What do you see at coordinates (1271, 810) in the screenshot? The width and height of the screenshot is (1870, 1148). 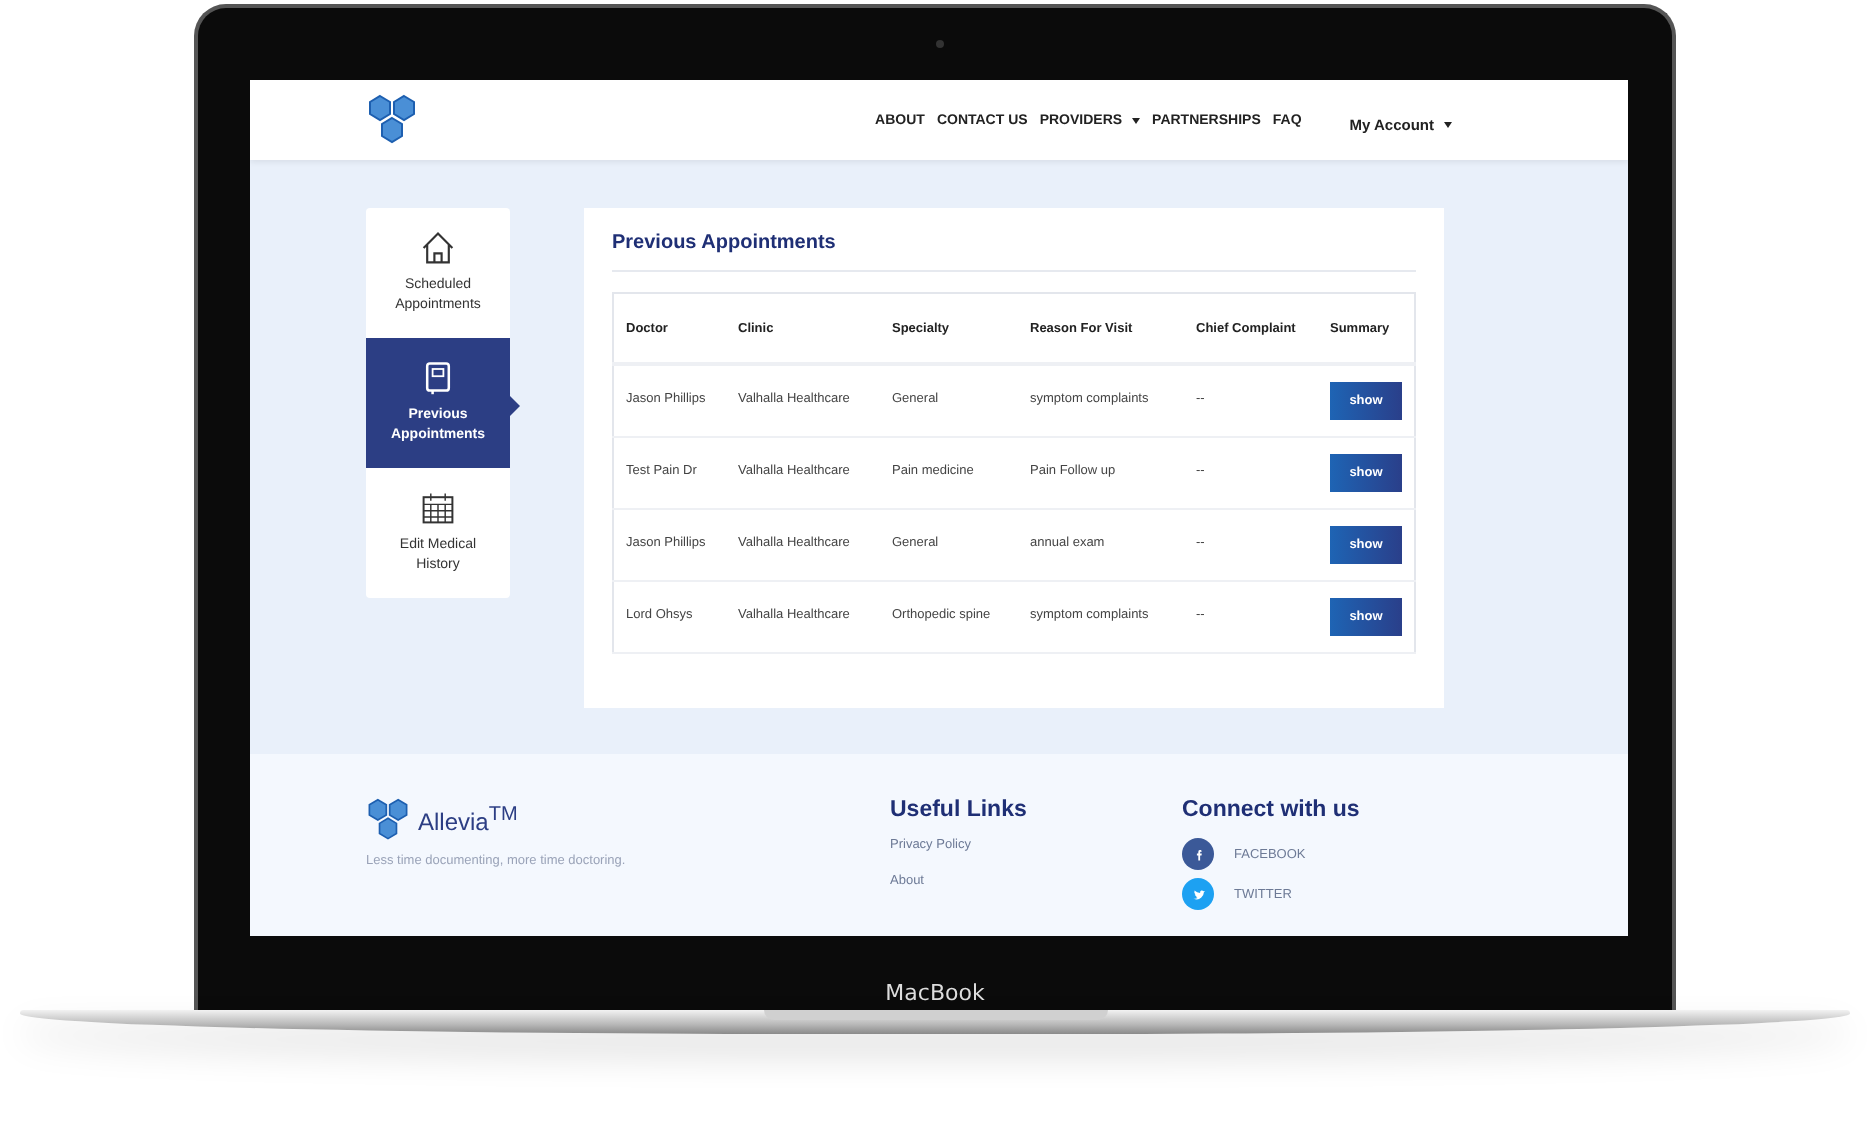 I see `footer-heading: Connect with us` at bounding box center [1271, 810].